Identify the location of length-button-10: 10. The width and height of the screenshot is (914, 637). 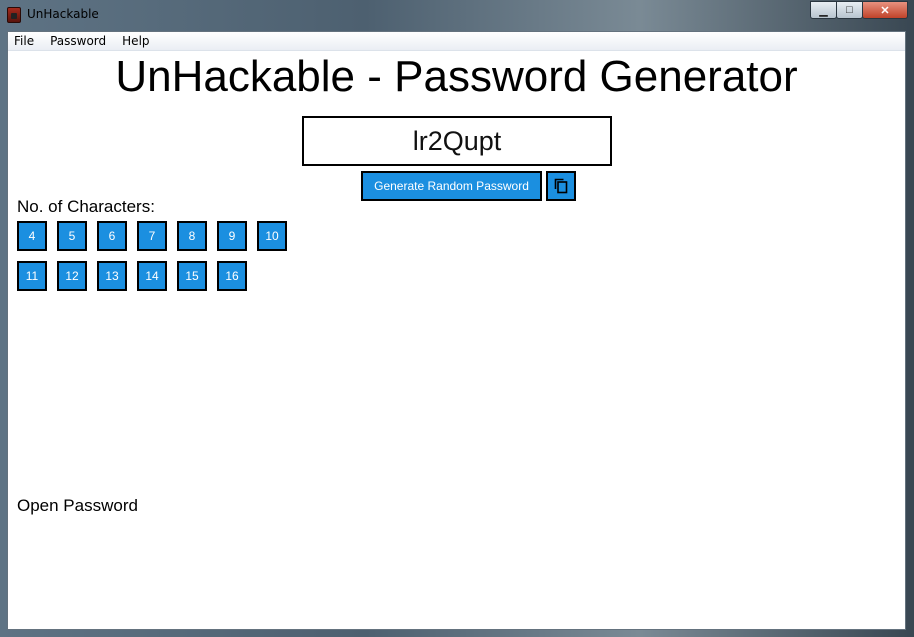
(272, 236).